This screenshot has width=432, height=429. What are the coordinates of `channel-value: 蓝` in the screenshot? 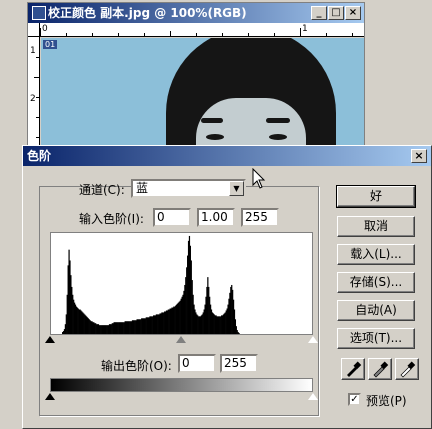 It's located at (142, 188).